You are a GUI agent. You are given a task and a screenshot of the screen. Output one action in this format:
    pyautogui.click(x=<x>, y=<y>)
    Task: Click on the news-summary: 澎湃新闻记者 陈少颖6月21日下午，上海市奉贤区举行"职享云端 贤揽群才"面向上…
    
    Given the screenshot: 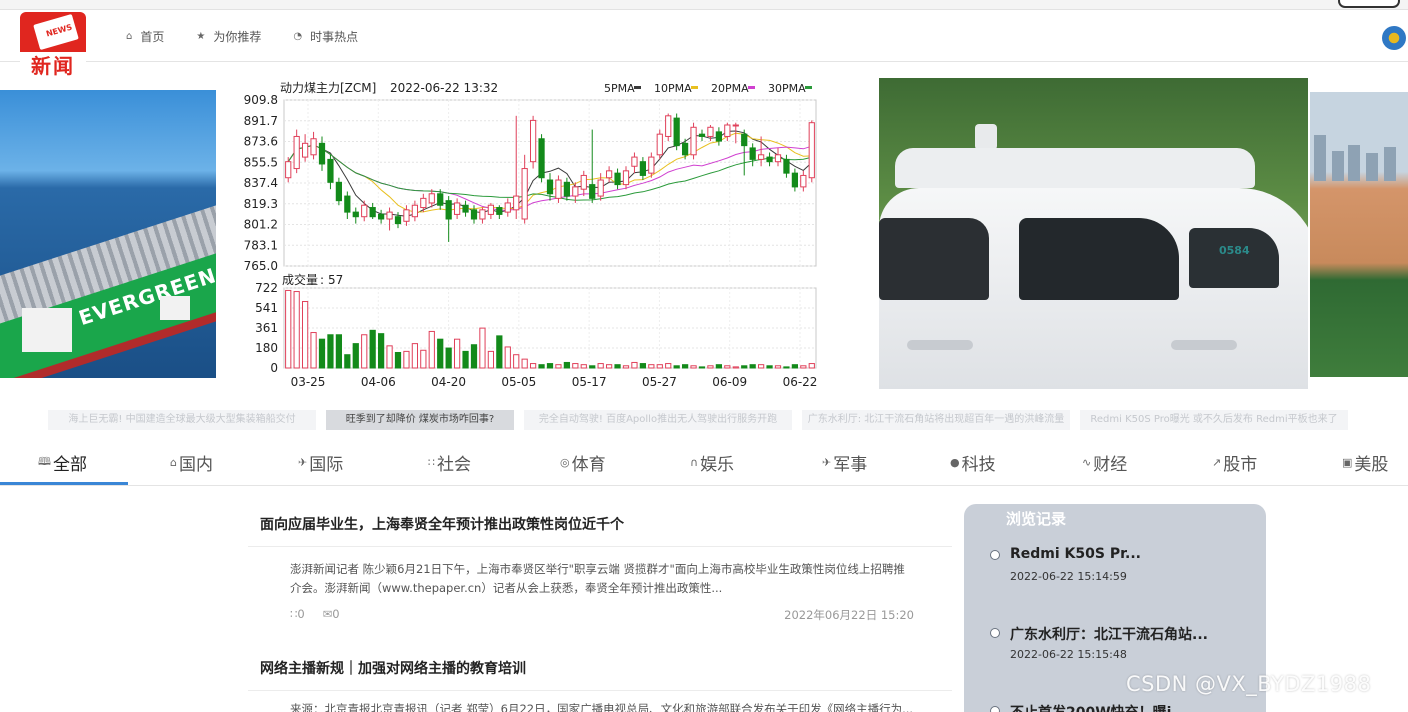 What is the action you would take?
    pyautogui.click(x=602, y=579)
    